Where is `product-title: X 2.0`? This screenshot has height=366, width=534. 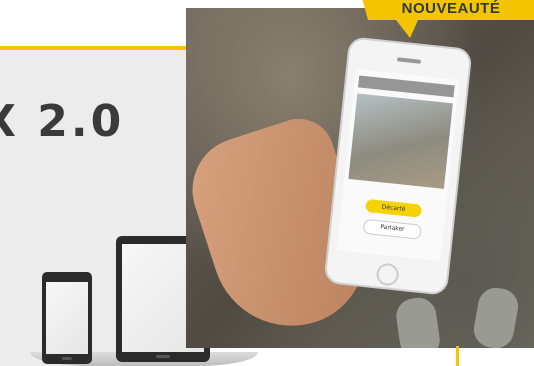
product-title: X 2.0 is located at coordinates (62, 121).